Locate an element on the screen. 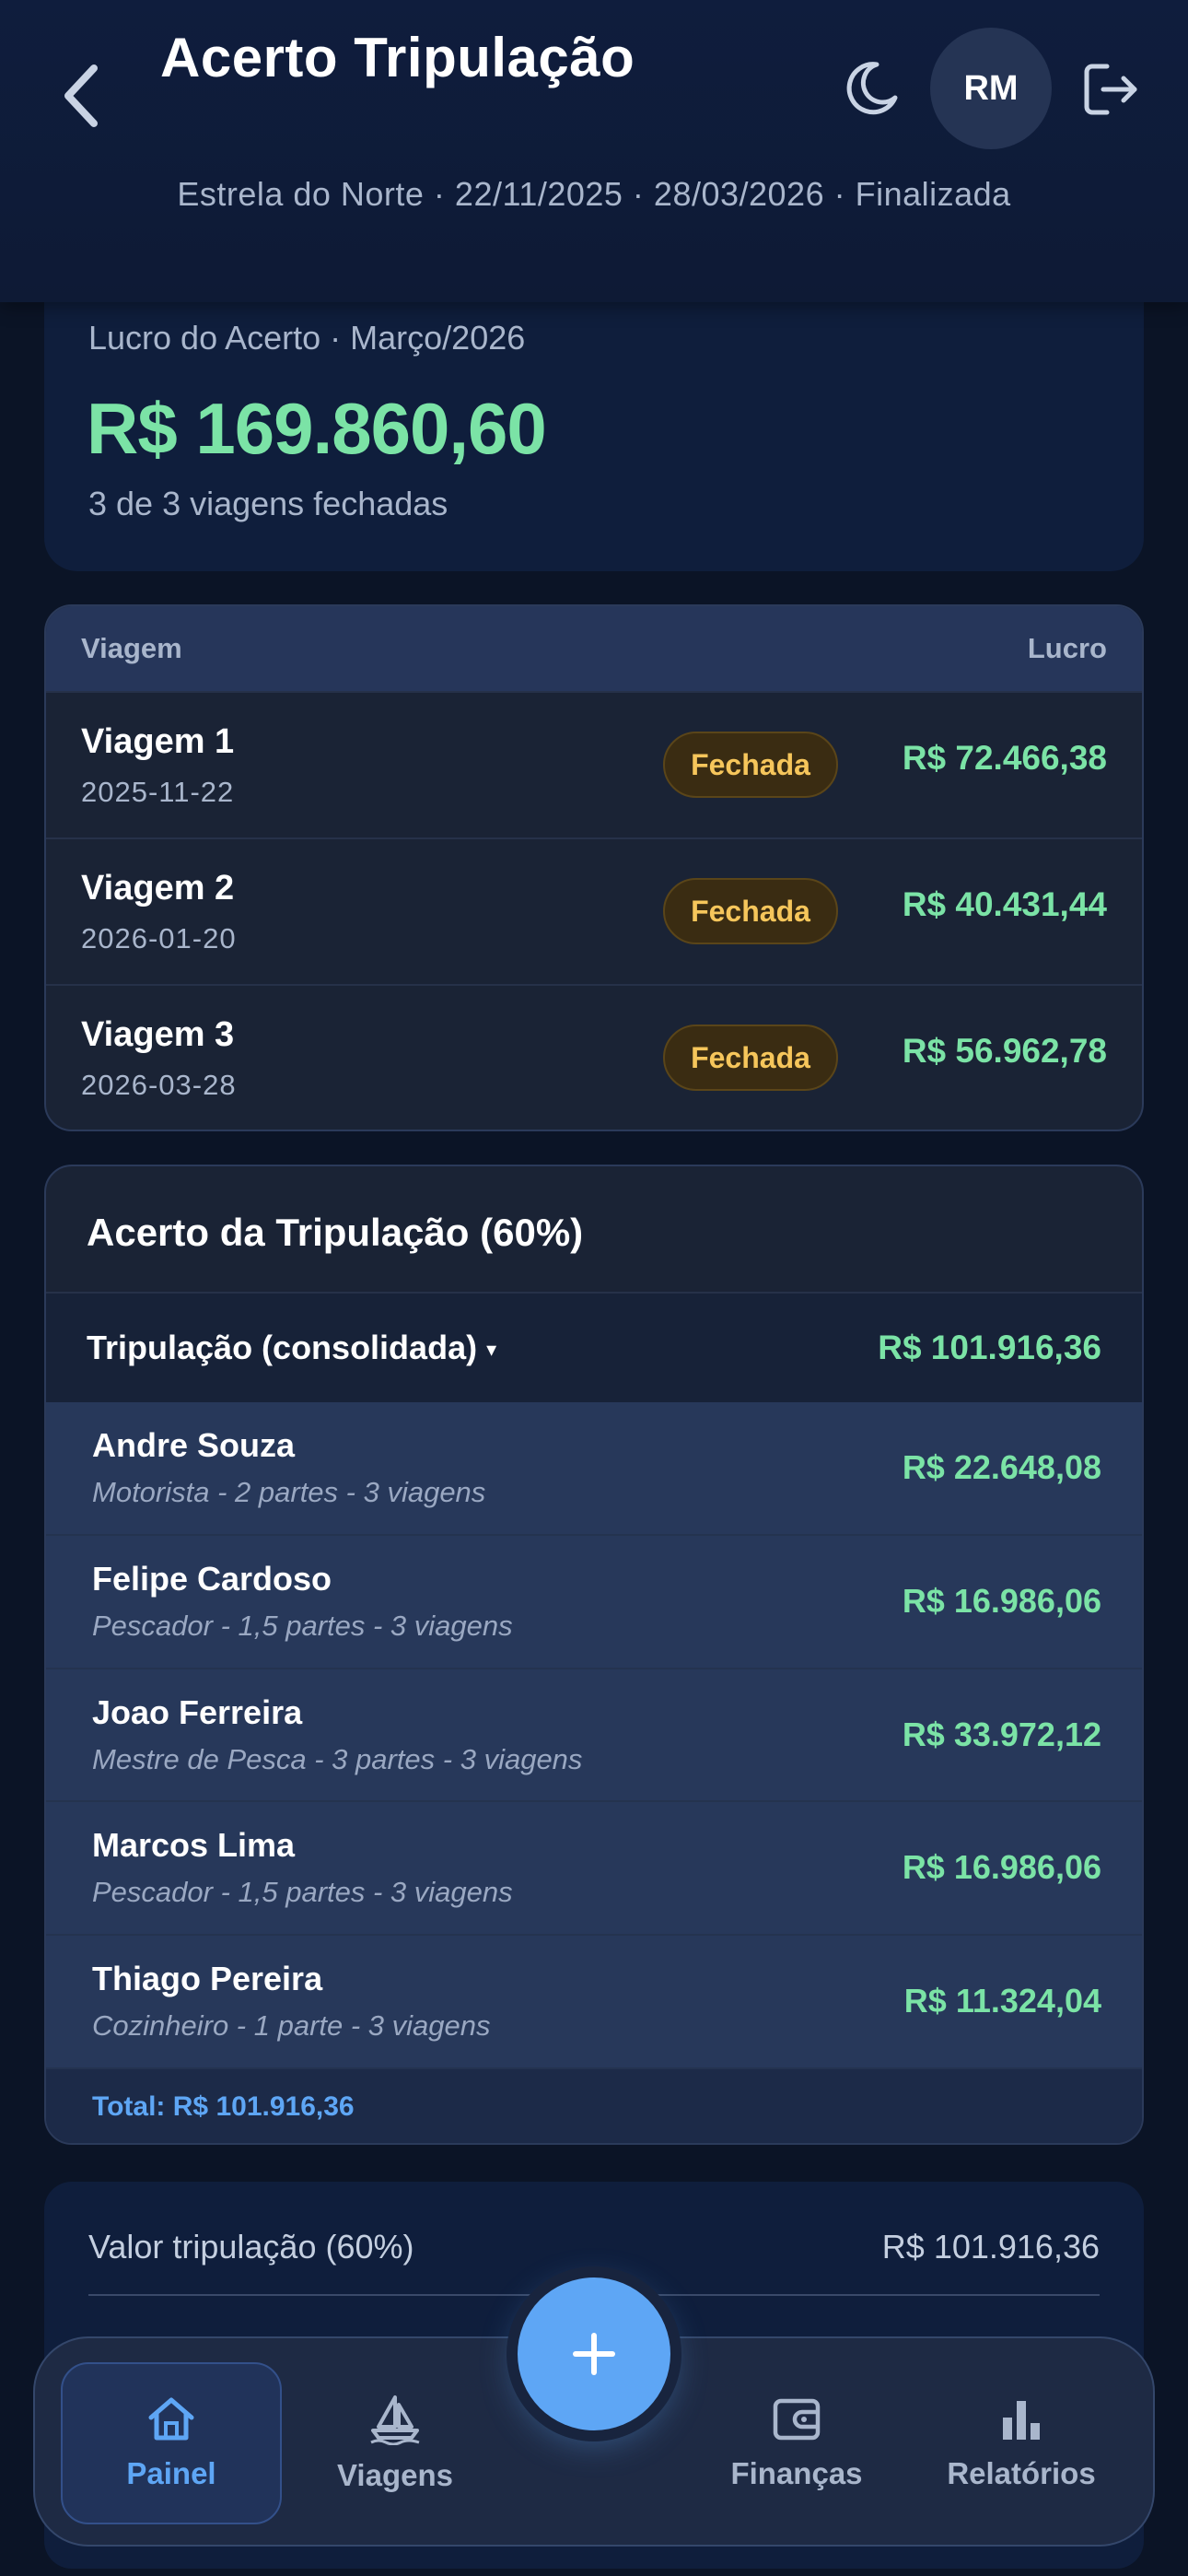 The width and height of the screenshot is (1188, 2576). crew-member-name: Thiago Pereira is located at coordinates (207, 1979).